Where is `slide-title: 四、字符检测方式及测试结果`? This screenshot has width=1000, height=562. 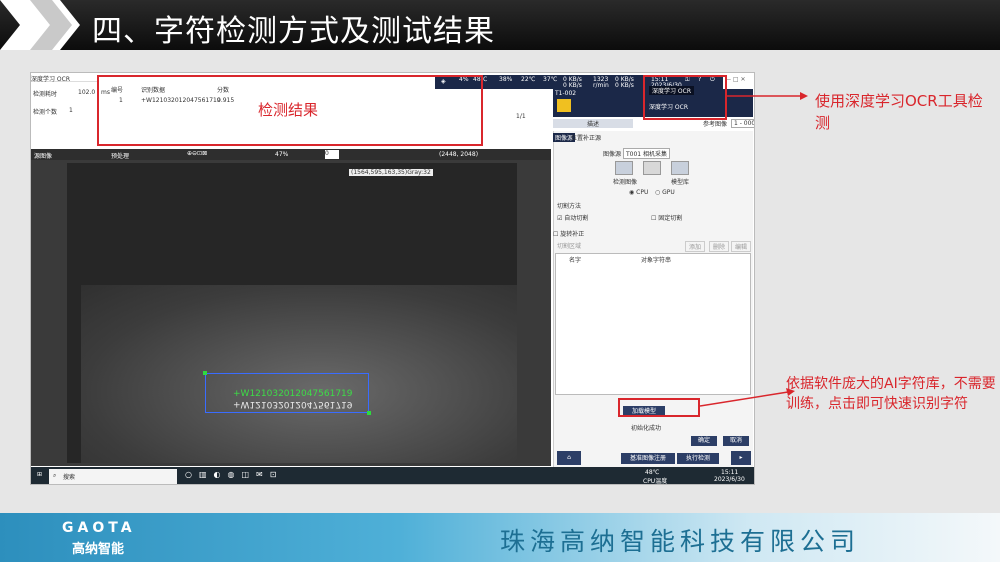 slide-title: 四、字符检测方式及测试结果 is located at coordinates (293, 31).